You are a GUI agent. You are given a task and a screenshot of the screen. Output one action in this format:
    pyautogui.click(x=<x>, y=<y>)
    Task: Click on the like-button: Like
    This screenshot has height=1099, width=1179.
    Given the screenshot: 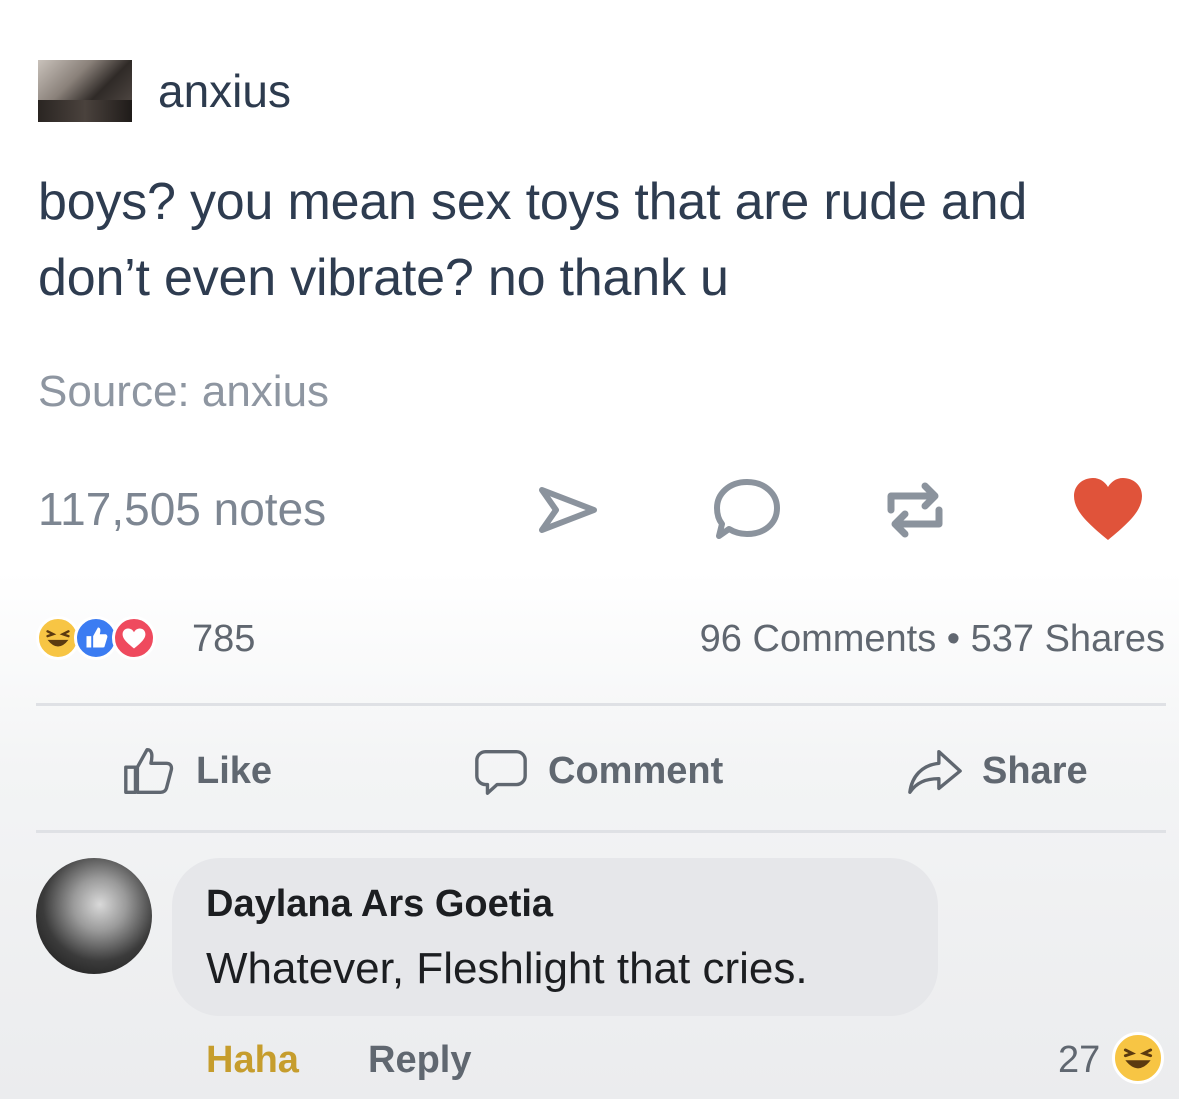 What is the action you would take?
    pyautogui.click(x=196, y=771)
    